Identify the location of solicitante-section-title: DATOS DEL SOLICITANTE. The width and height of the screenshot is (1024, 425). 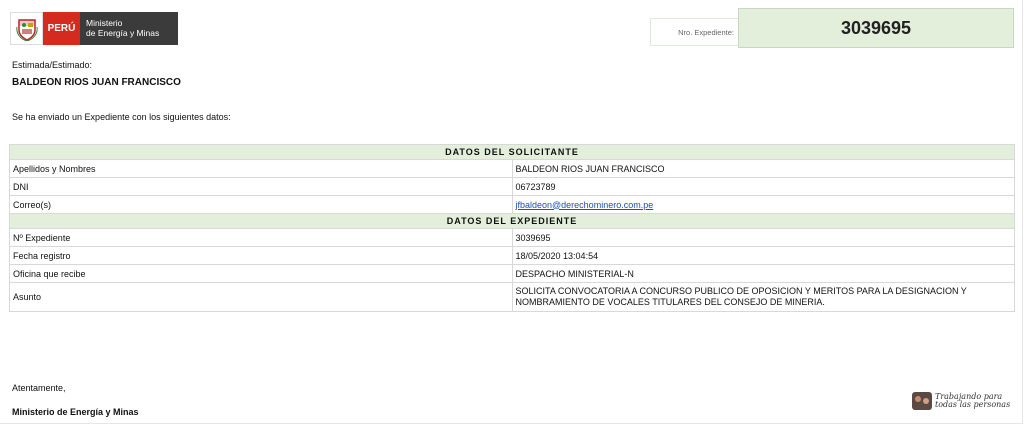
(512, 152).